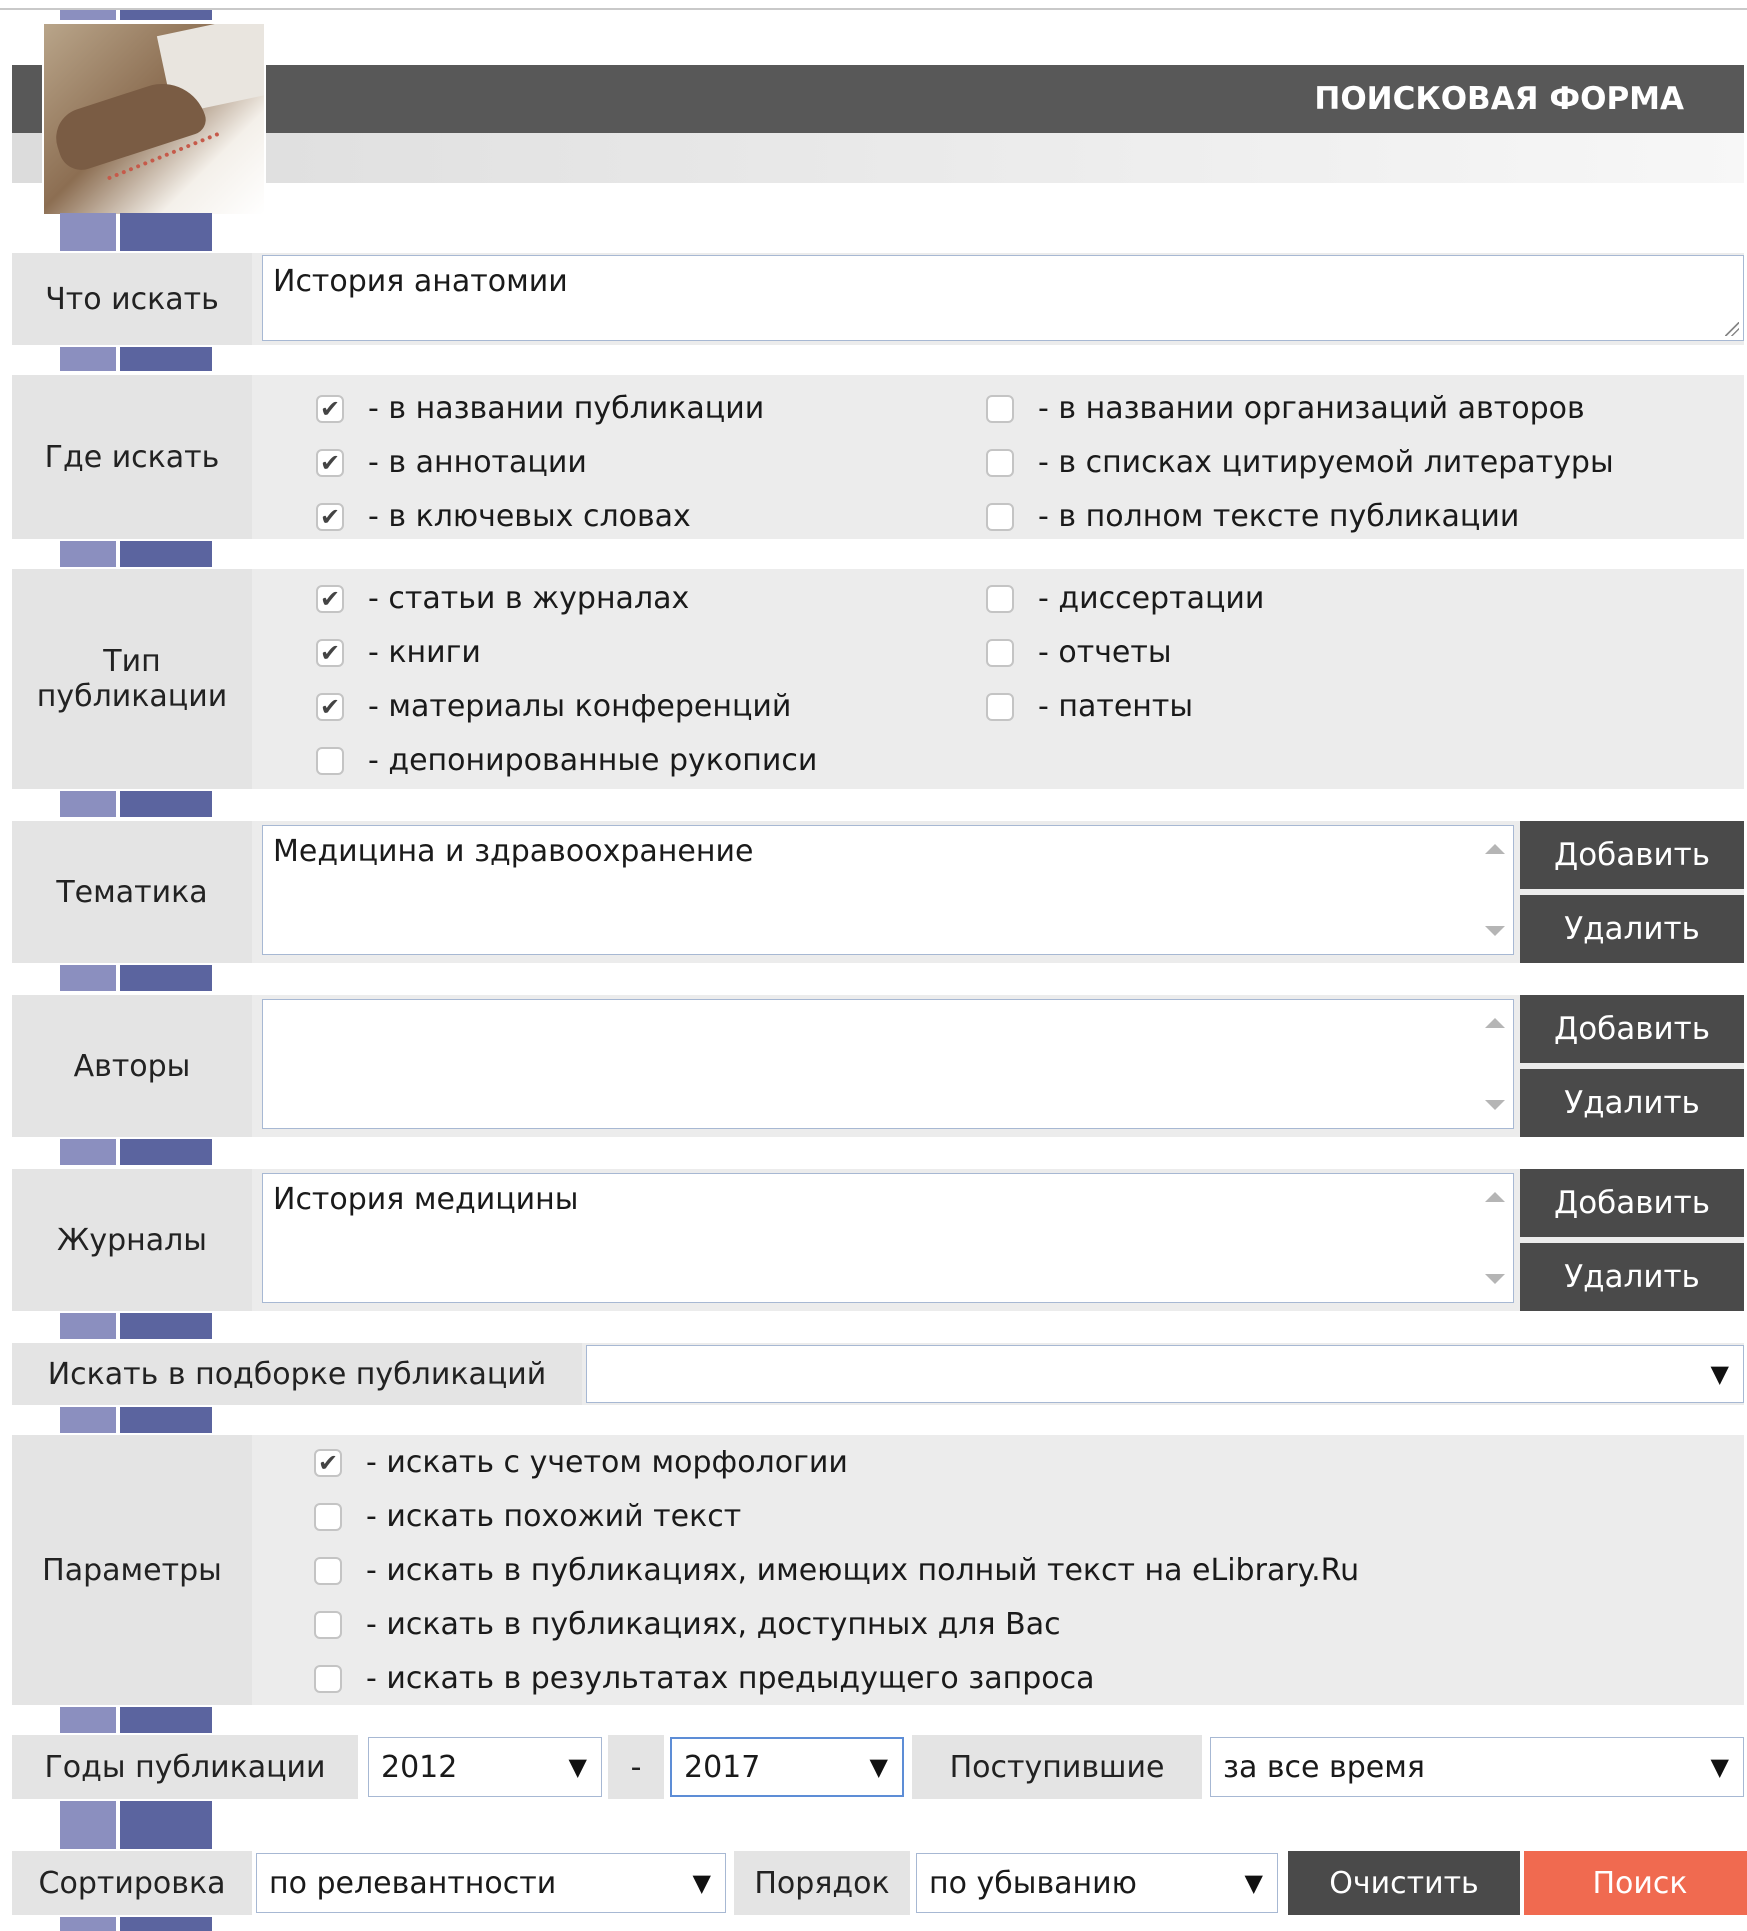 This screenshot has height=1931, width=1747. Describe the element at coordinates (132, 1240) in the screenshot. I see `journals-label: Журналы` at that location.